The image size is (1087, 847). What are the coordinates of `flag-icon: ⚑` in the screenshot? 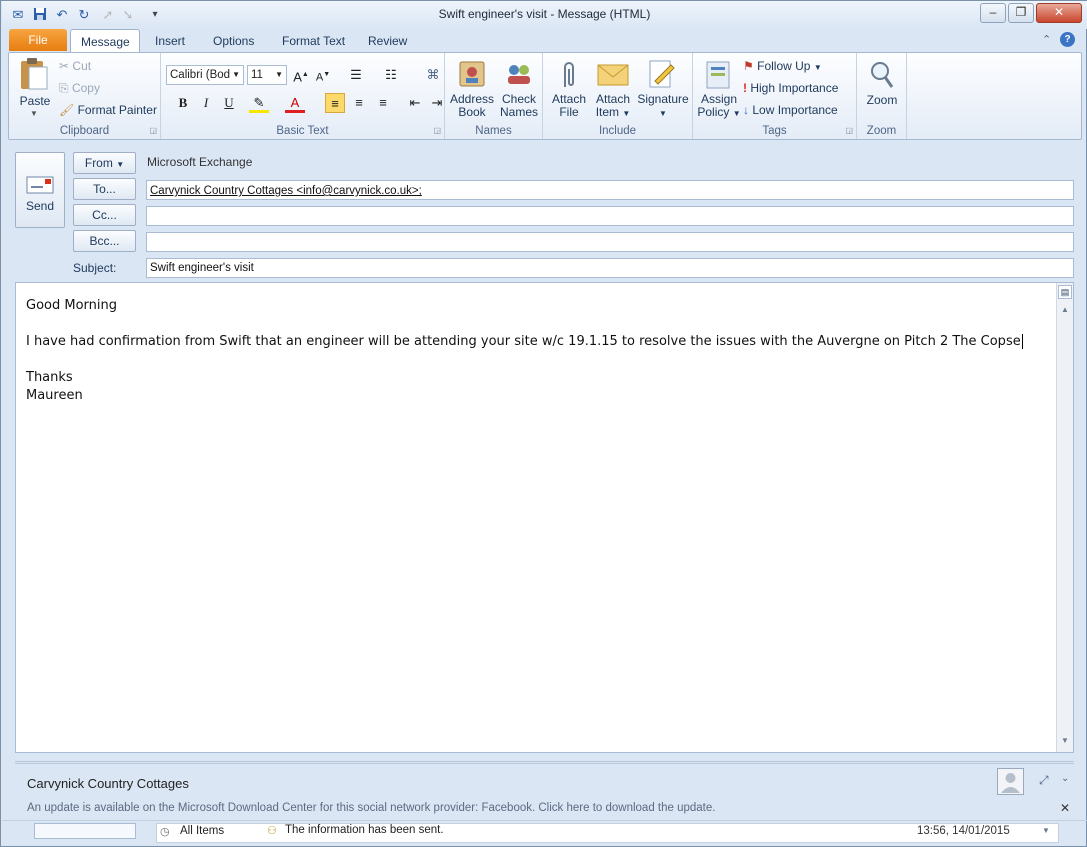 It's located at (748, 66).